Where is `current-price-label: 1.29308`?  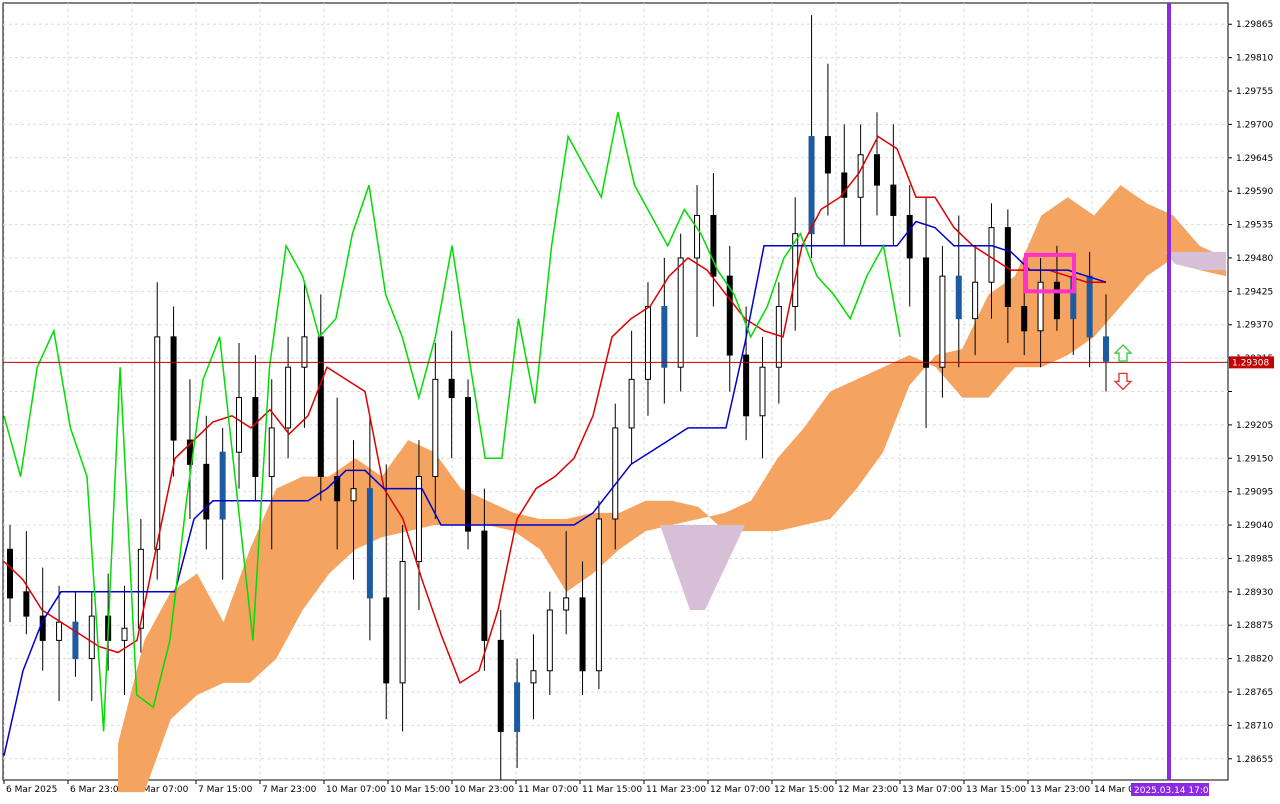 current-price-label: 1.29308 is located at coordinates (1250, 363).